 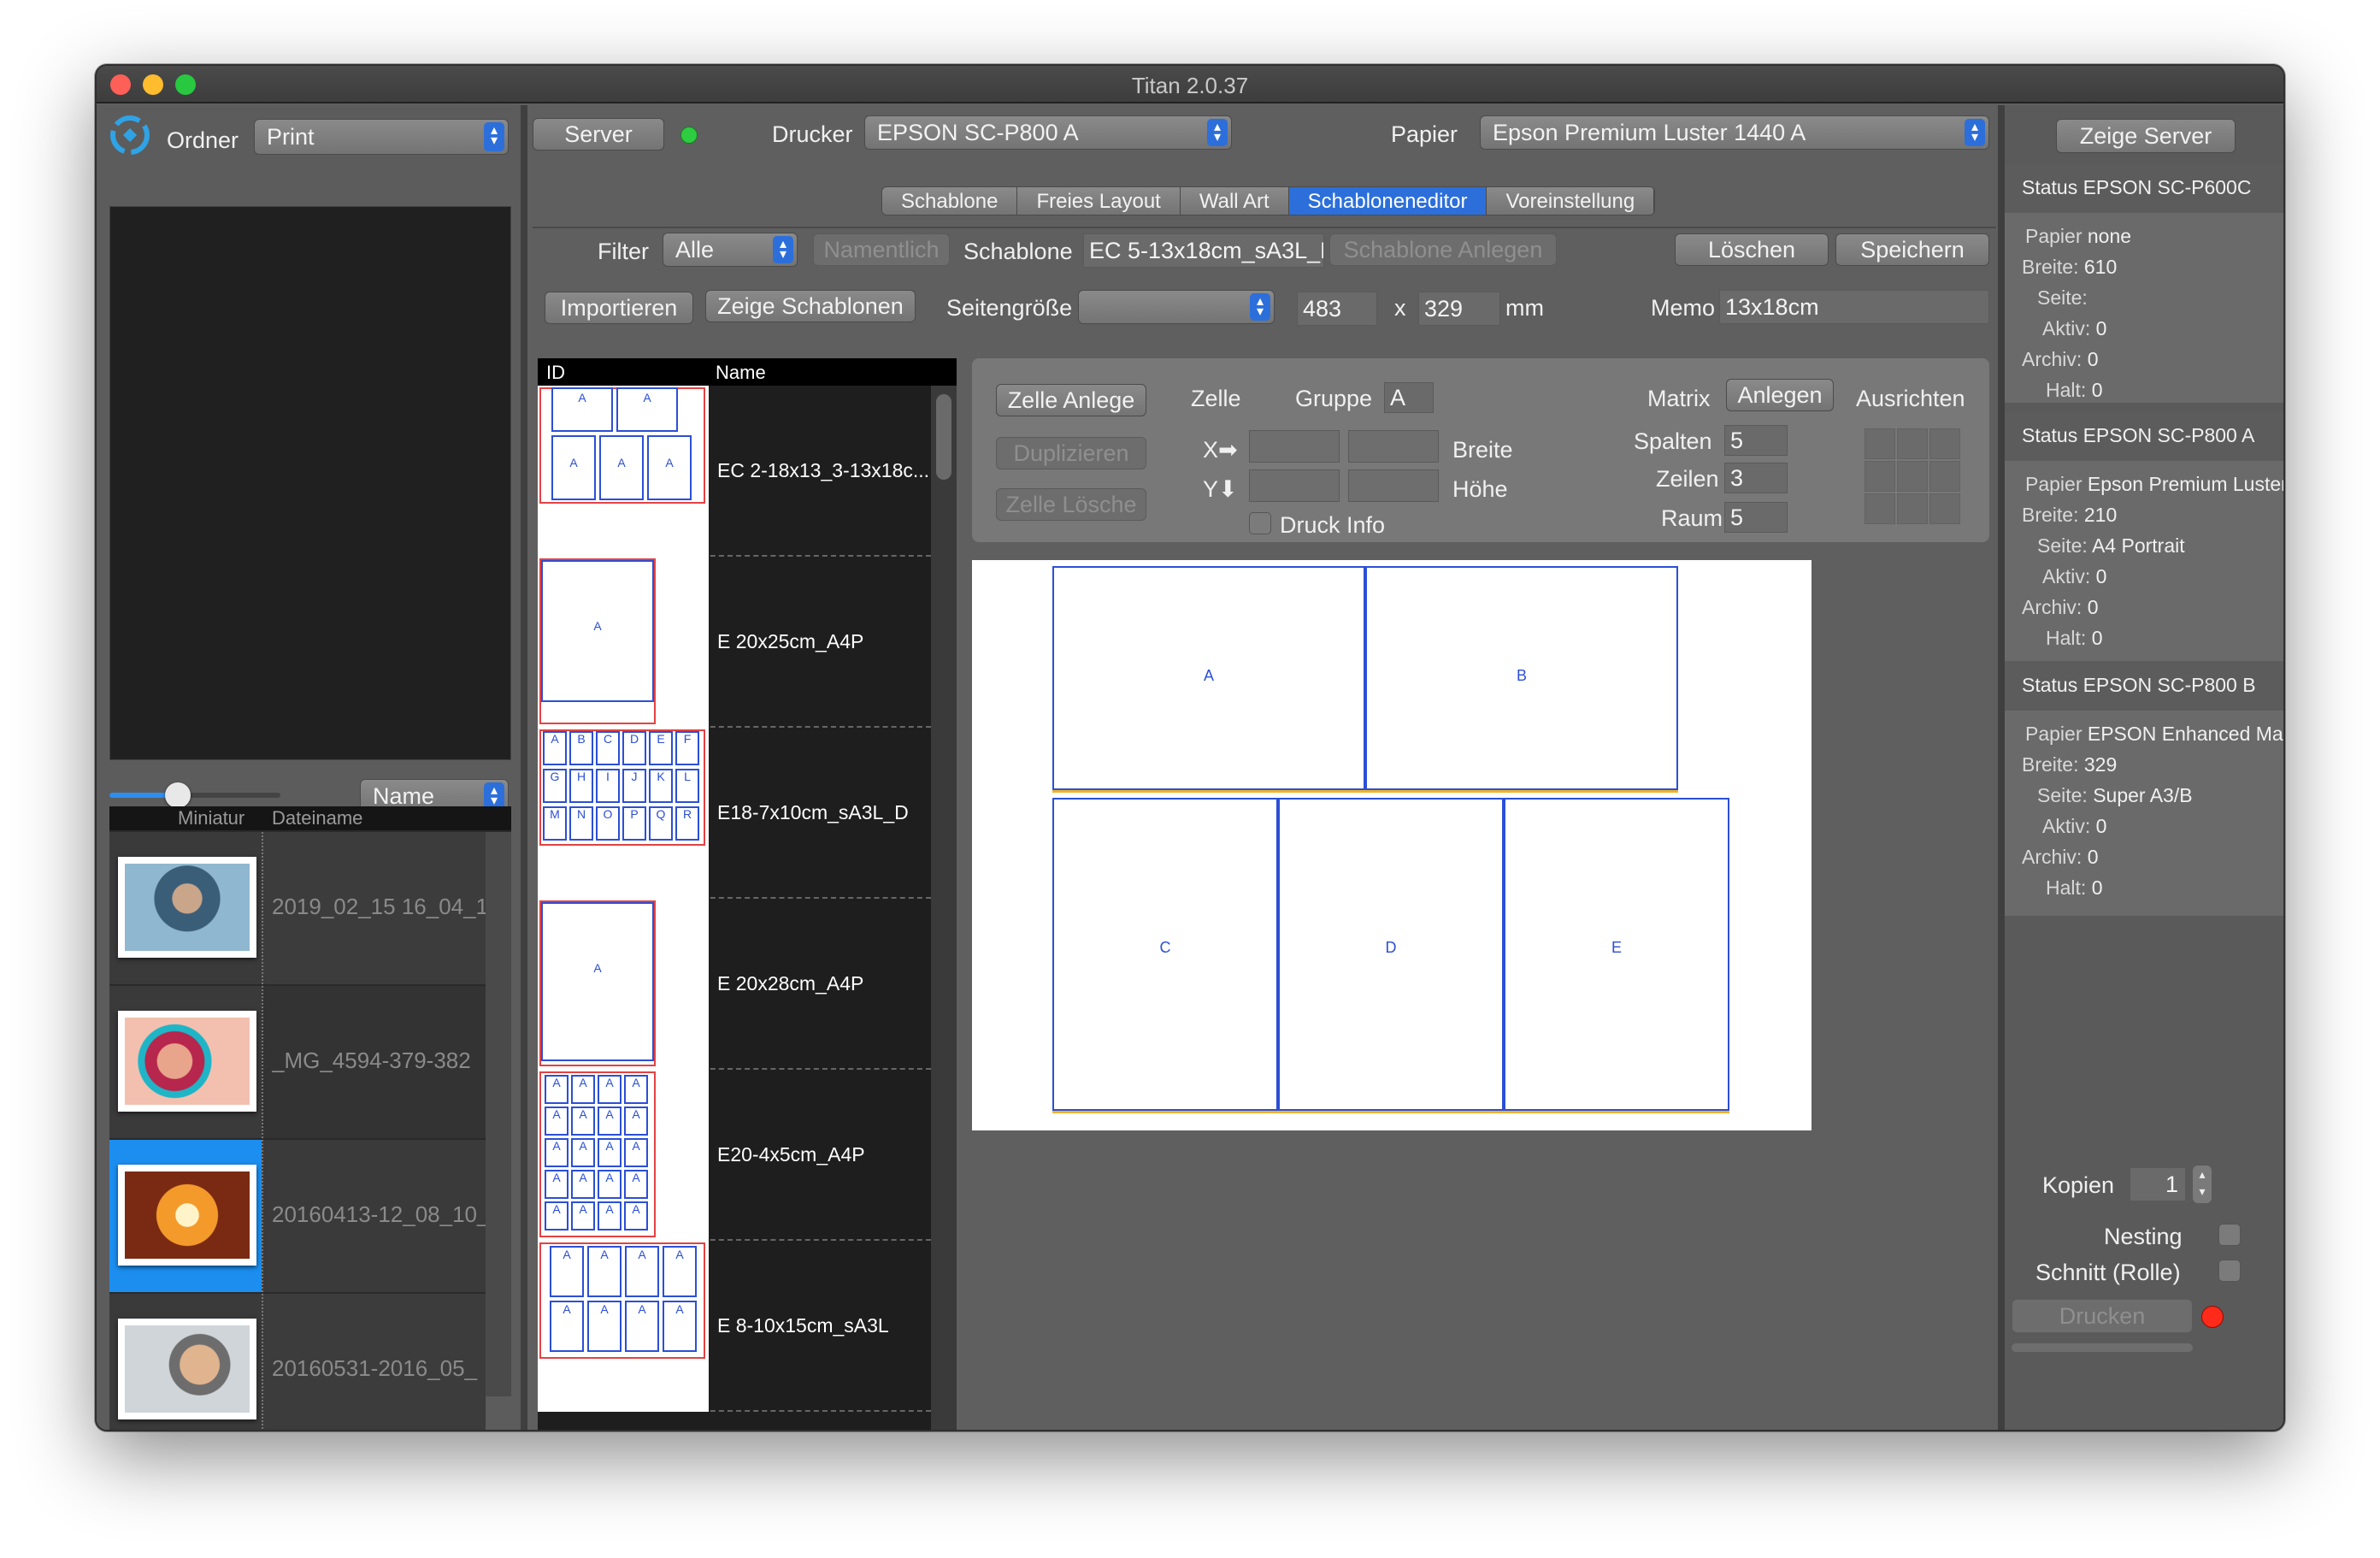 What do you see at coordinates (498, 1114) in the screenshot?
I see `file-table-scrollbar` at bounding box center [498, 1114].